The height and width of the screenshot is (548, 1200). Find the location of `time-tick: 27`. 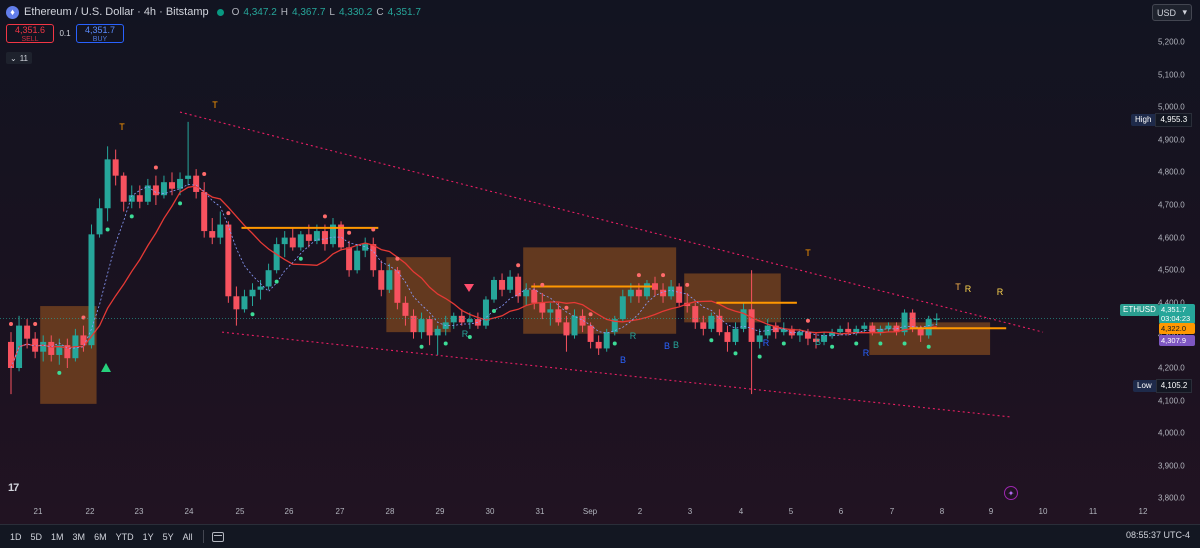

time-tick: 27 is located at coordinates (340, 511).